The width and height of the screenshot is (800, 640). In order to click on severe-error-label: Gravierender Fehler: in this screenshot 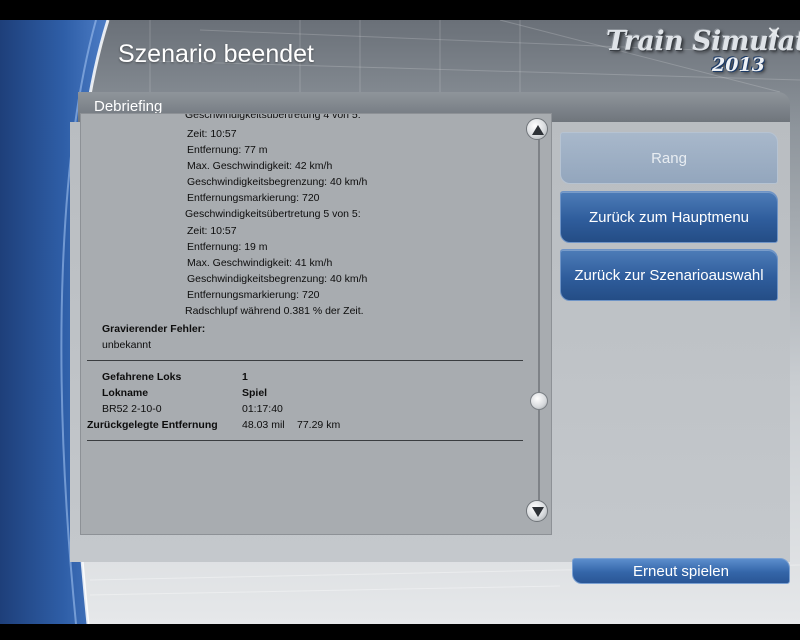, I will do `click(154, 329)`.